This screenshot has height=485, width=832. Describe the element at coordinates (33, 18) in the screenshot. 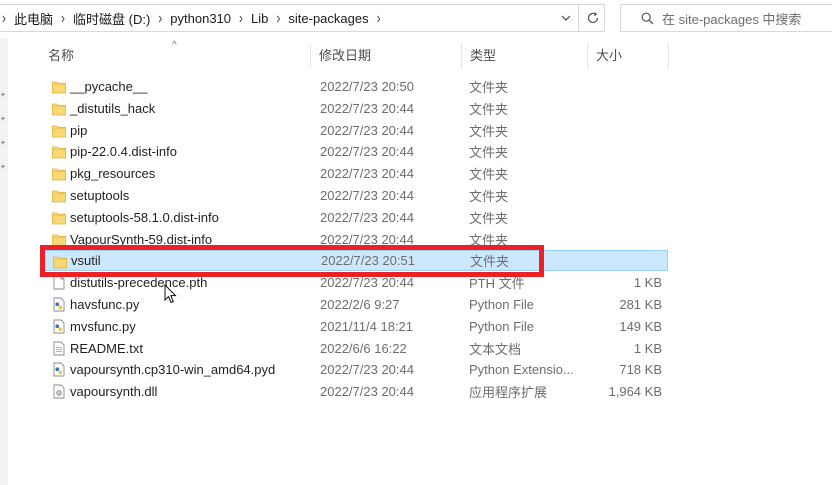

I see `breadcrumb-item-this-pc: 此电脑` at that location.